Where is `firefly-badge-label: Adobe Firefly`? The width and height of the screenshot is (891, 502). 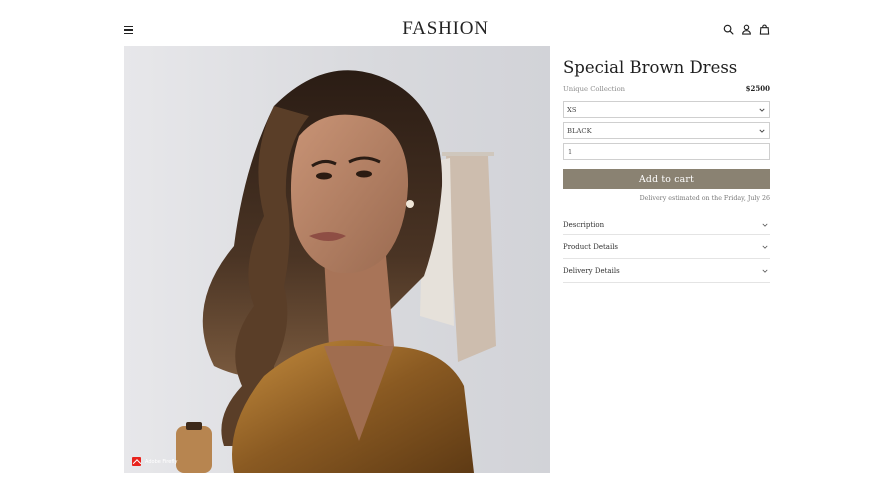 firefly-badge-label: Adobe Firefly is located at coordinates (161, 461).